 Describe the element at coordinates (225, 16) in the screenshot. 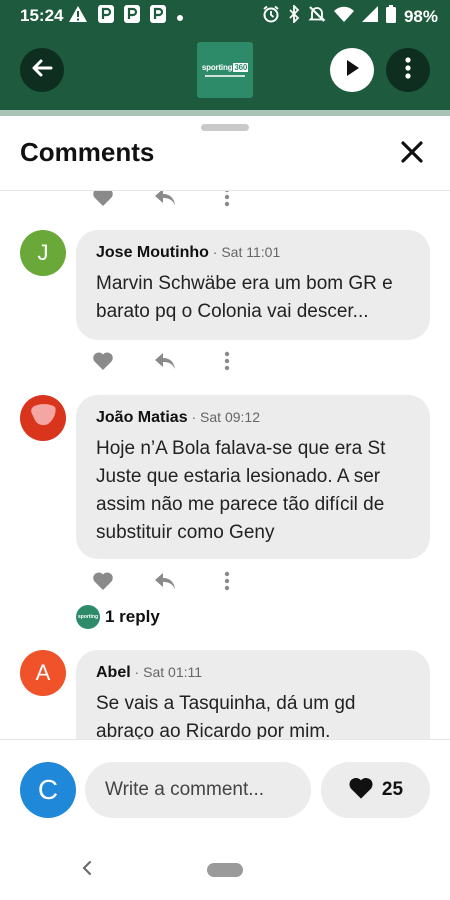

I see `status-bar: 15:24 98%` at that location.